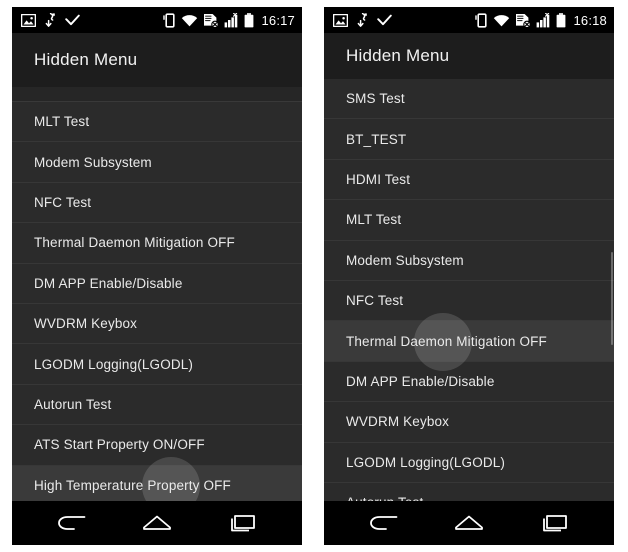 This screenshot has height=552, width=628. What do you see at coordinates (612, 298) in the screenshot?
I see `list-scrollbar-thumb` at bounding box center [612, 298].